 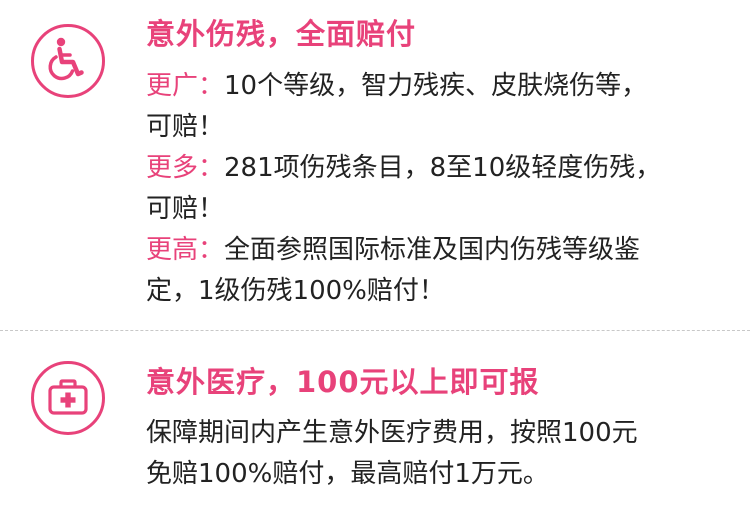 What do you see at coordinates (347, 474) in the screenshot?
I see `detail-line: 免赔100%赔付，最高赔付1万元。` at bounding box center [347, 474].